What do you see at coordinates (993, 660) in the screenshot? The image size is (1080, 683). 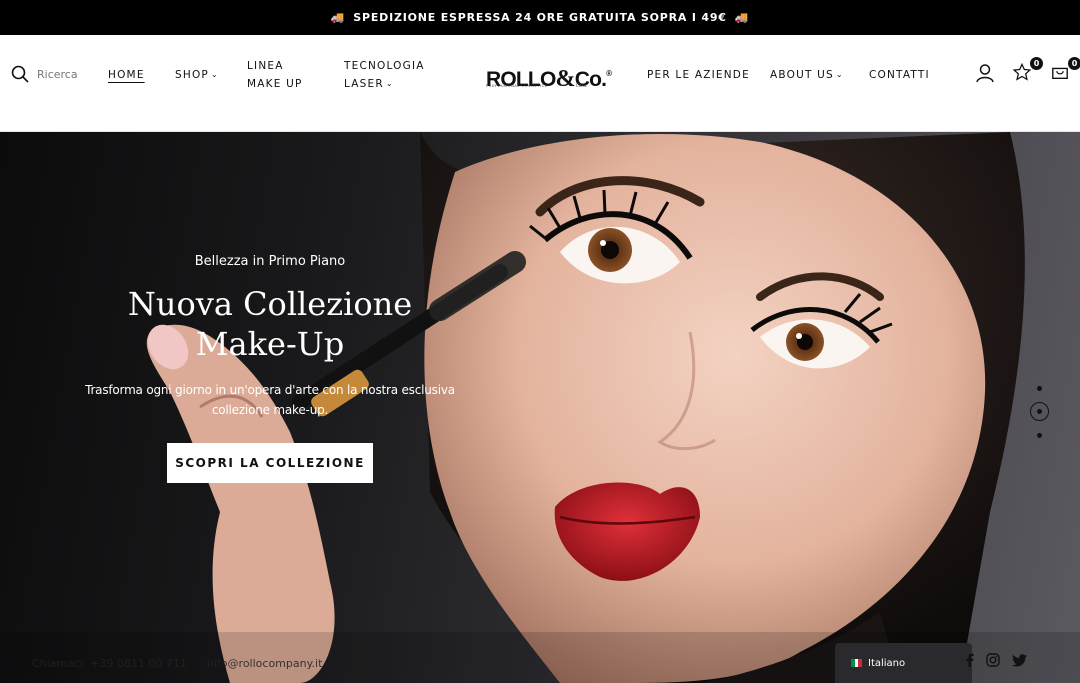 I see `instagram-icon` at bounding box center [993, 660].